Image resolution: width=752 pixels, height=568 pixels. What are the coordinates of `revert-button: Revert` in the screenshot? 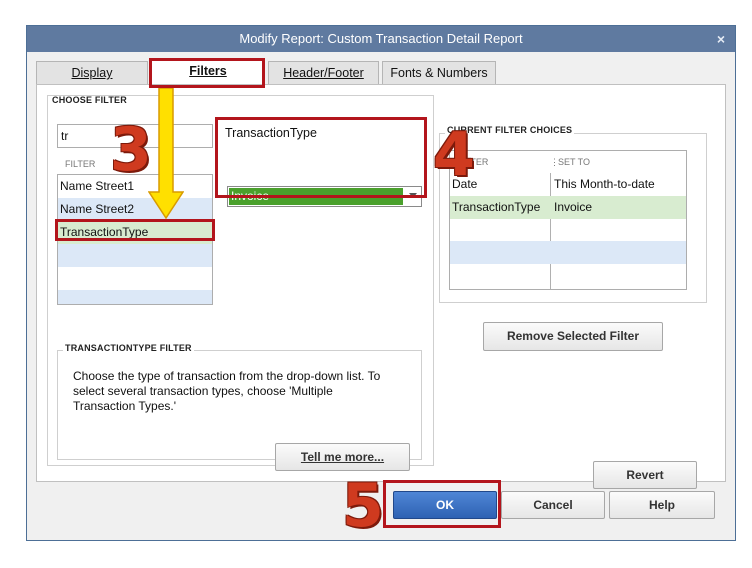 It's located at (645, 475).